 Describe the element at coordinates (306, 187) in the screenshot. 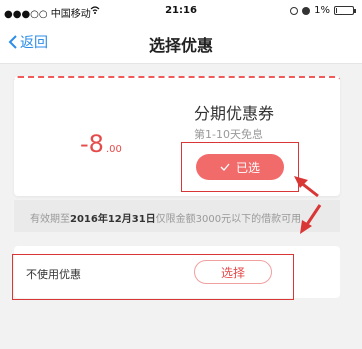

I see `annotation-arrow-up-icon` at that location.